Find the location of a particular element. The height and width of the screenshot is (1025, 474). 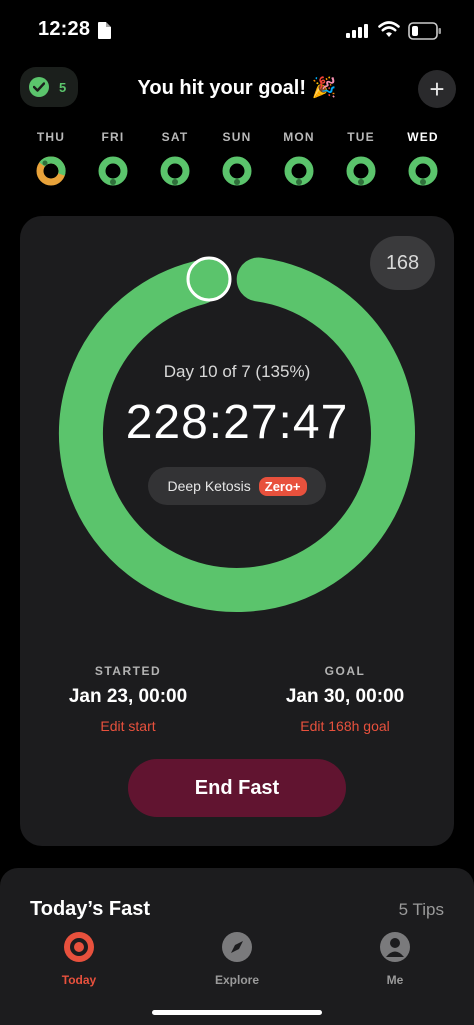

edit-goal-link: Edit 168h goal is located at coordinates (345, 726).